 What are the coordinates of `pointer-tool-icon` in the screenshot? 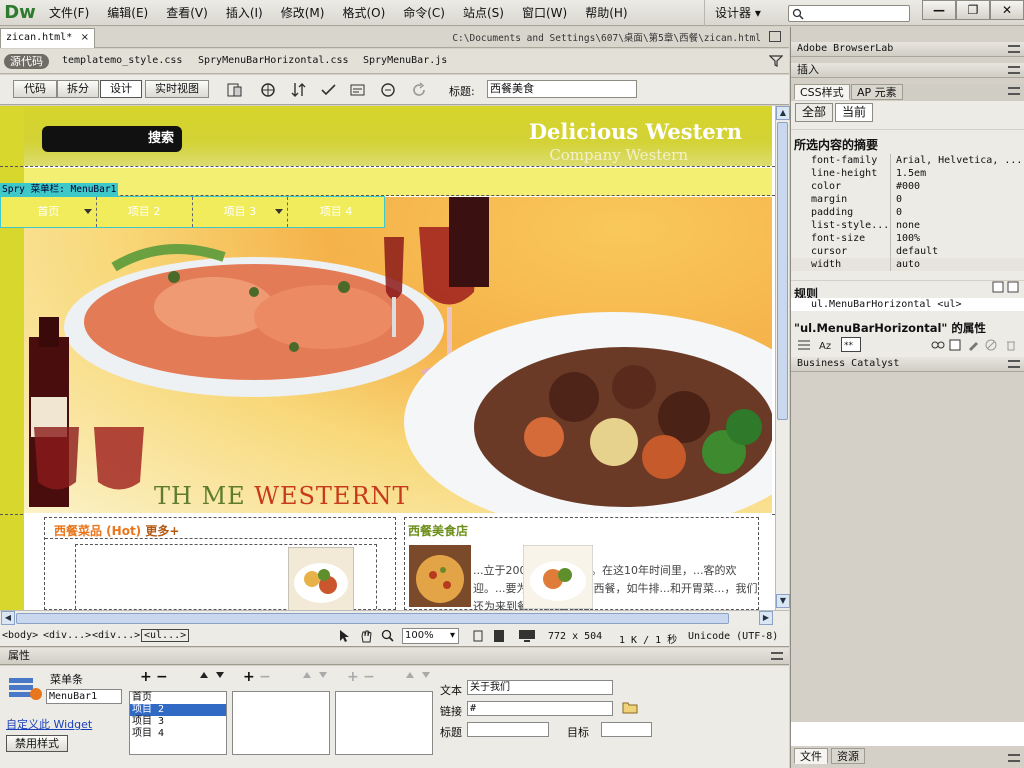 It's located at (344, 636).